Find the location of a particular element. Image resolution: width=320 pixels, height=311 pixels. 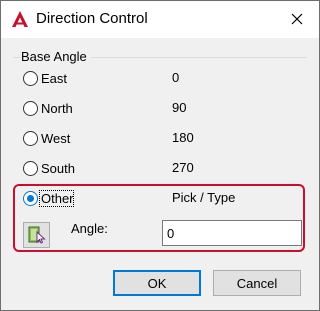

autocad-icon is located at coordinates (20, 19).